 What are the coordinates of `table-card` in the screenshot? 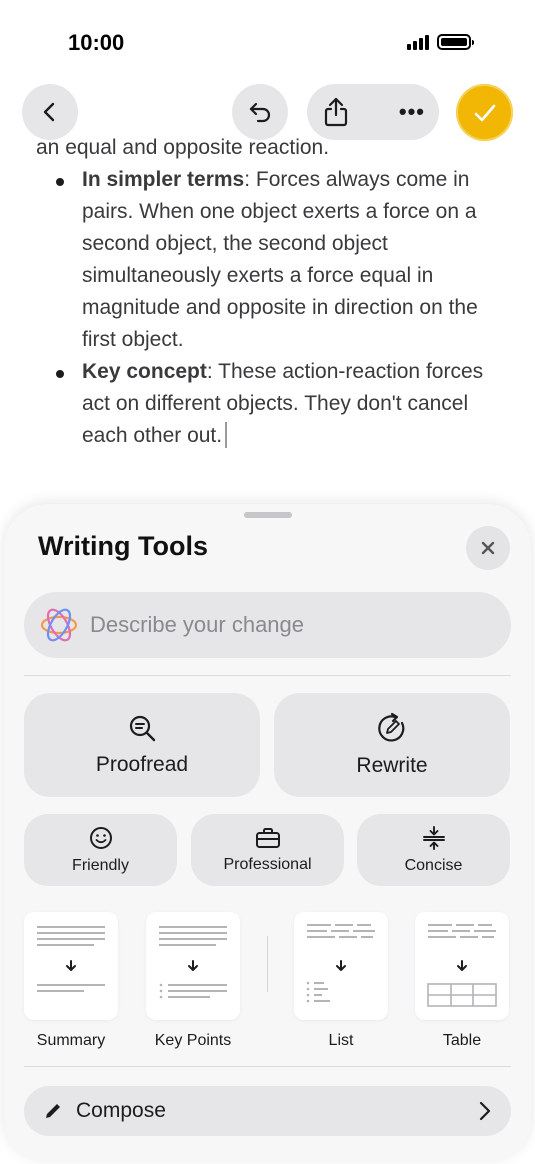 It's located at (462, 966).